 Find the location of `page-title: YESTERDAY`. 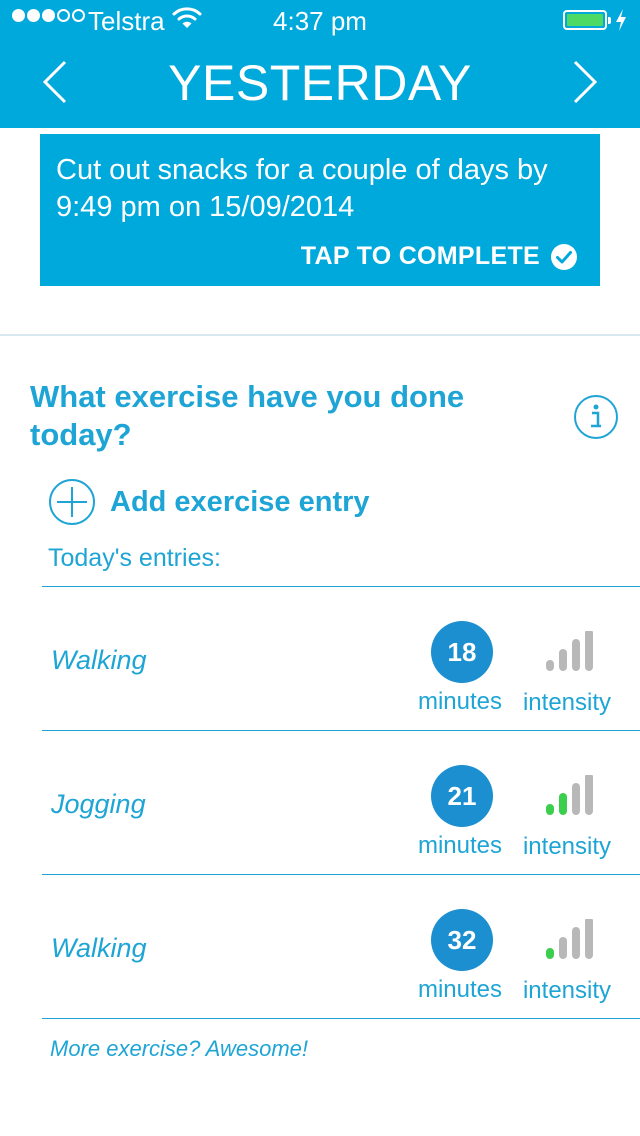

page-title: YESTERDAY is located at coordinates (320, 83).